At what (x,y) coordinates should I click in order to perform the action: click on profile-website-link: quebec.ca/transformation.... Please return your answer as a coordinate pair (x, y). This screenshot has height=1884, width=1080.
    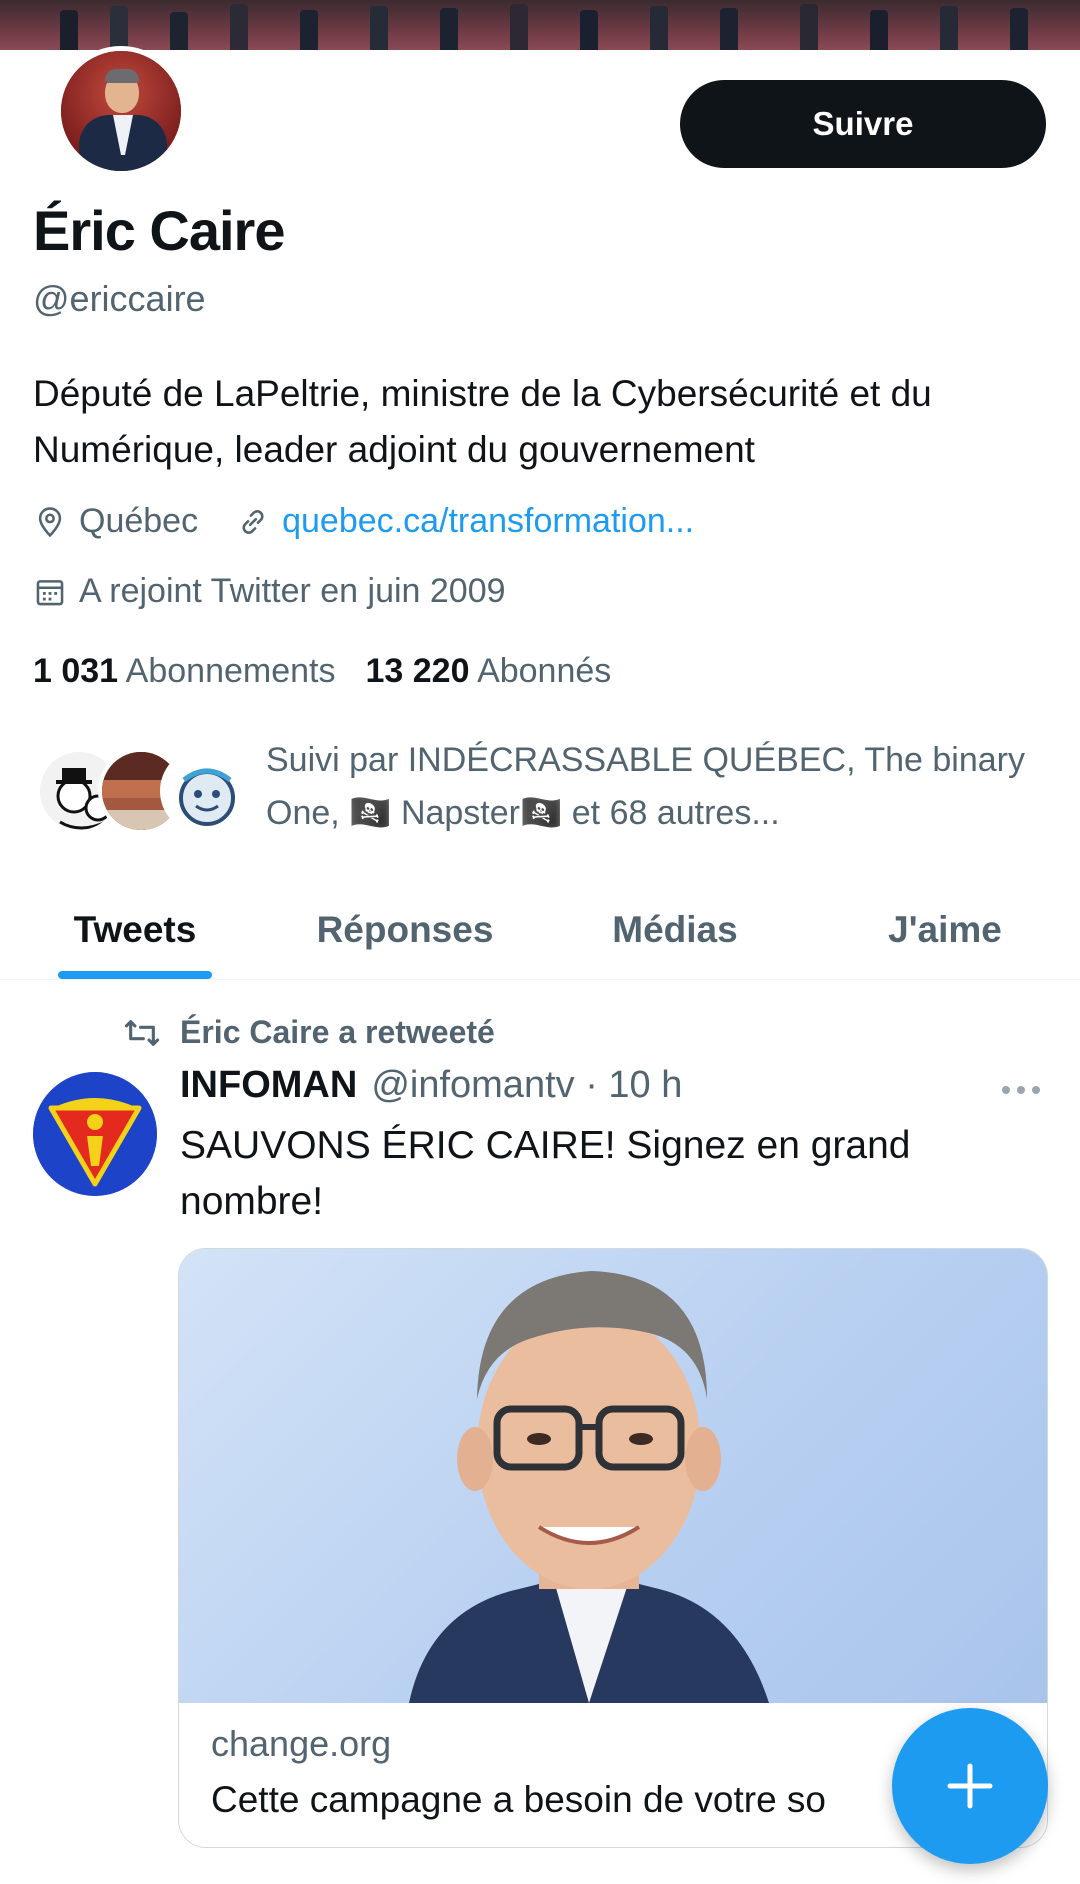
    Looking at the image, I should click on (488, 521).